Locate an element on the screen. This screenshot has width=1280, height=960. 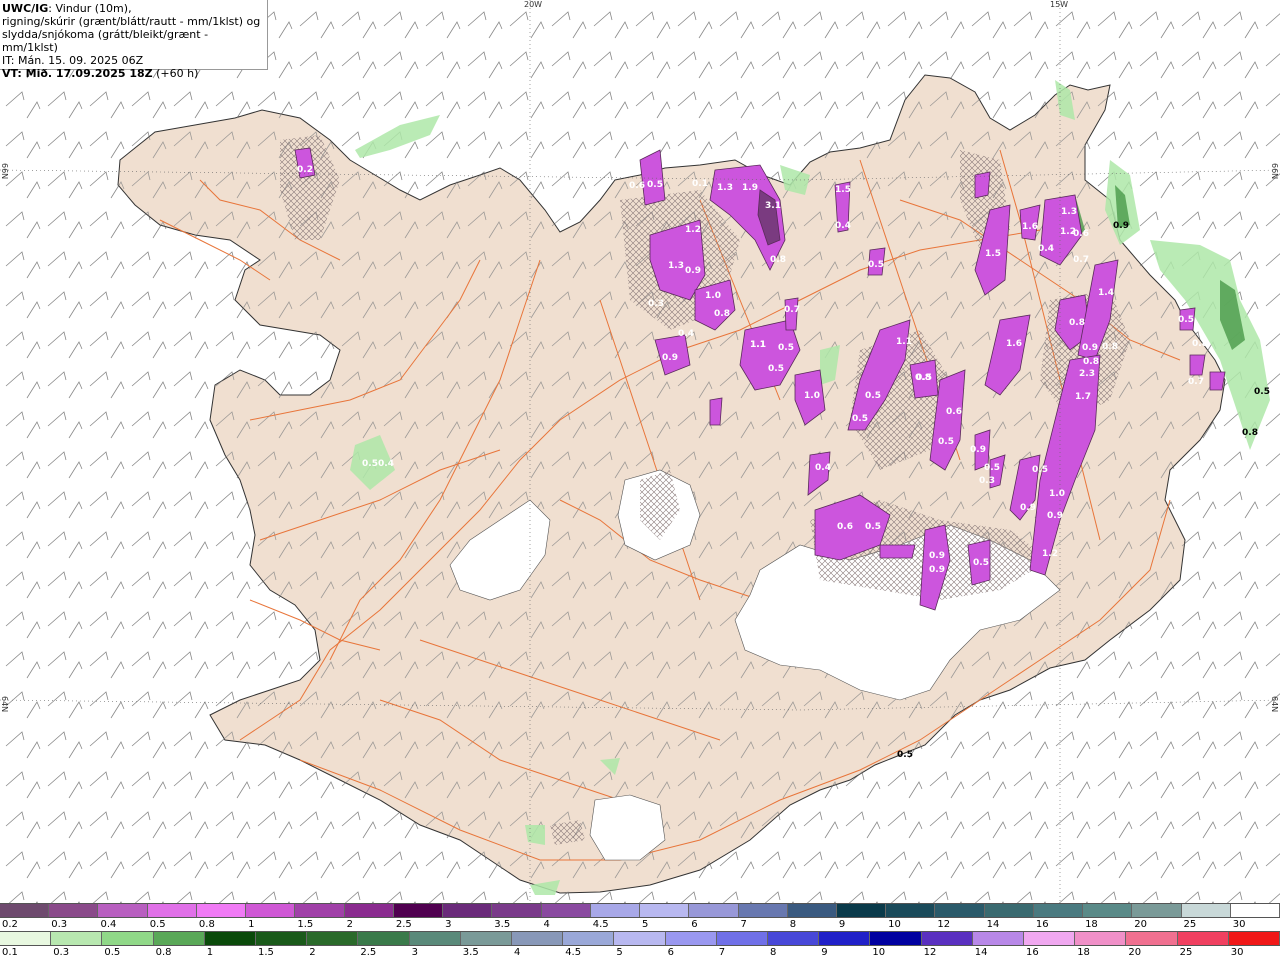
snow-legend-label: 8 is located at coordinates (793, 924).